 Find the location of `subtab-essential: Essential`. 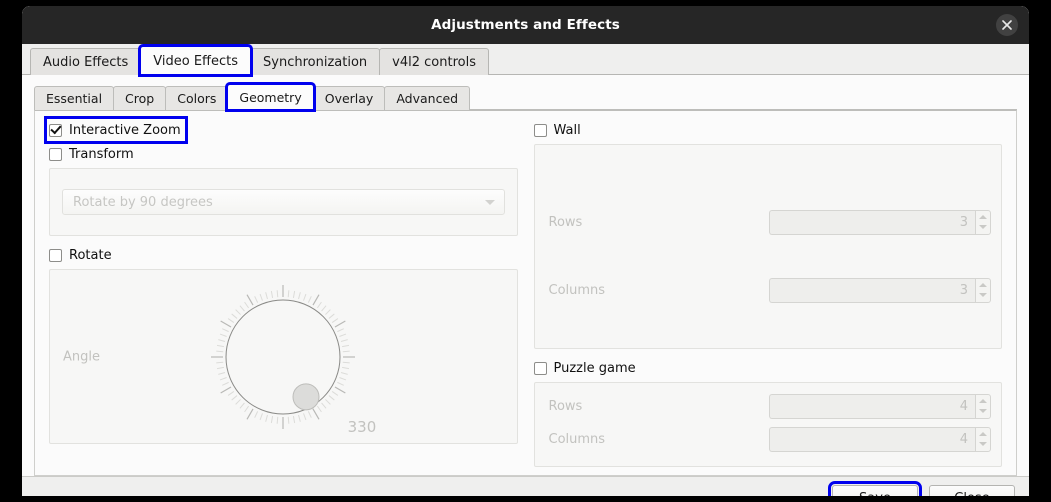

subtab-essential: Essential is located at coordinates (74, 98).